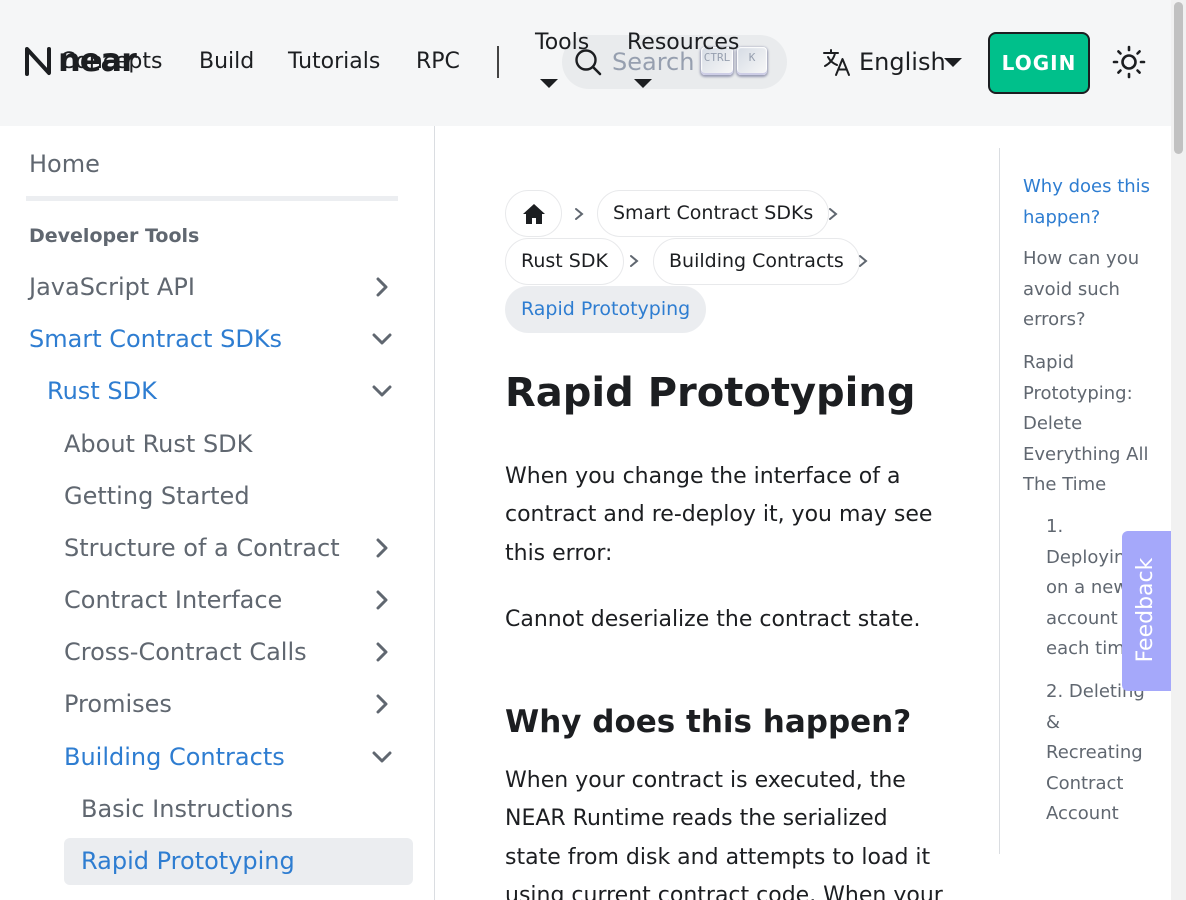 This screenshot has height=900, width=1186. Describe the element at coordinates (1093, 202) in the screenshot. I see `toc-link-why-does-this-happen: Why does this happen?` at that location.